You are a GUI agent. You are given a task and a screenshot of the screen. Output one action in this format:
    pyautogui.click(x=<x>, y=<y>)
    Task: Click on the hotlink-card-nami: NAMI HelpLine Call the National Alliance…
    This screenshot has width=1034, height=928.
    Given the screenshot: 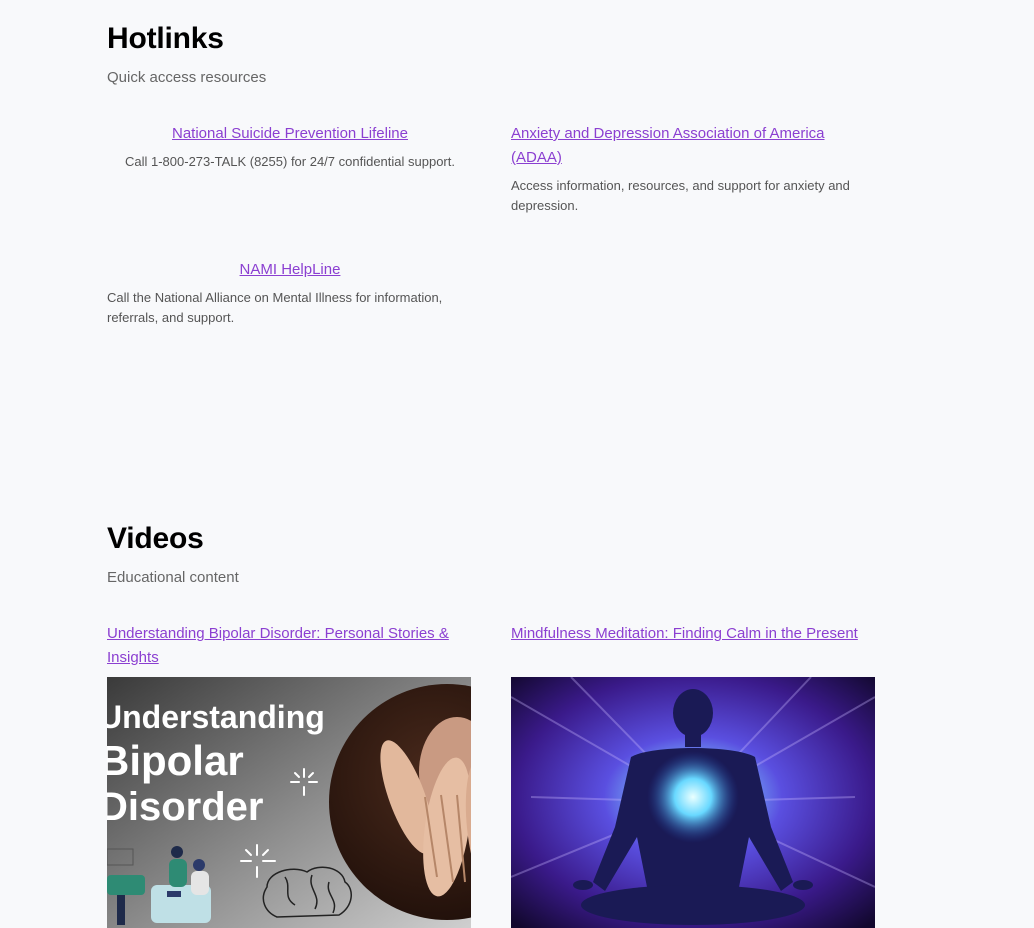 What is the action you would take?
    pyautogui.click(x=290, y=293)
    